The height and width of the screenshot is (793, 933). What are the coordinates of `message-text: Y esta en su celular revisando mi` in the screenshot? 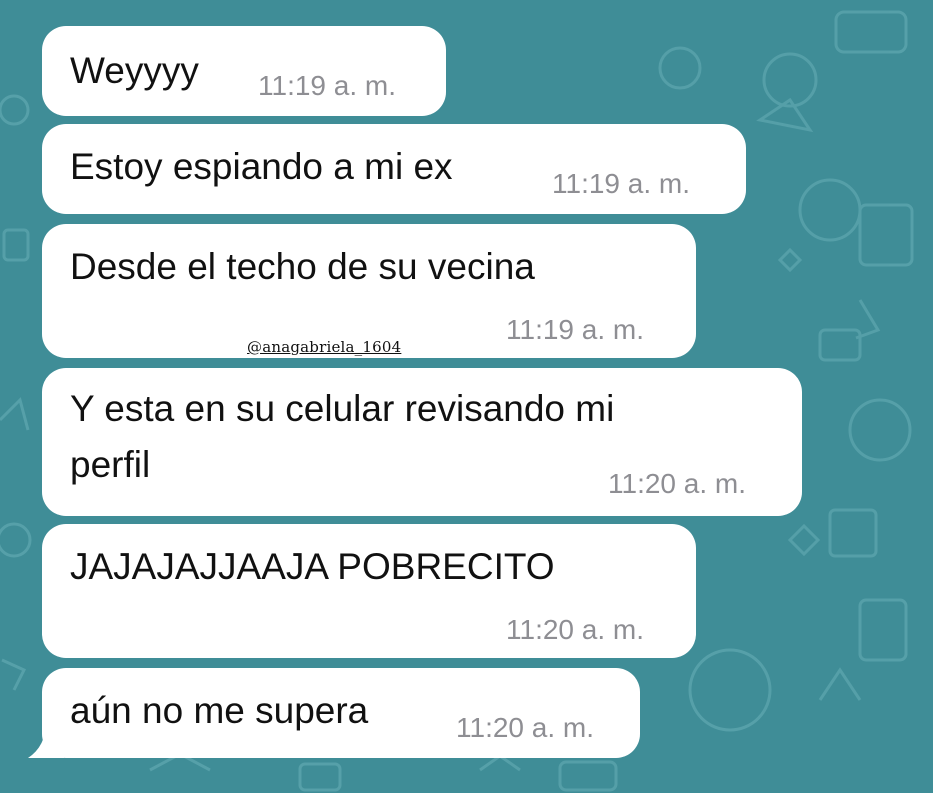 It's located at (342, 408).